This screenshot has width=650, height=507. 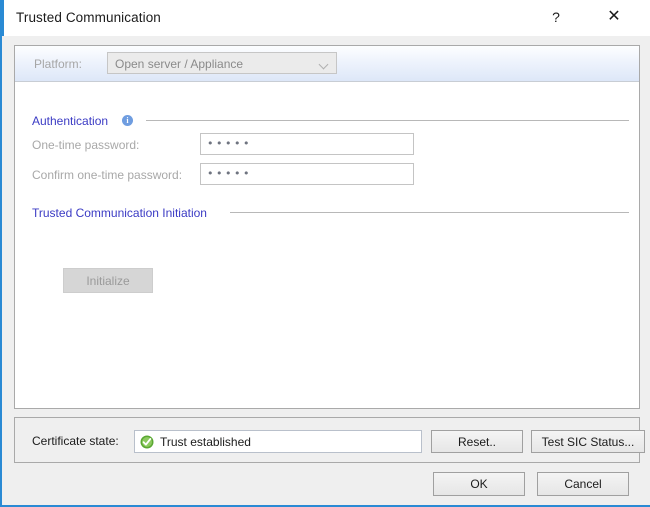 I want to click on authentication-section-header: Authentication, so click(x=70, y=121).